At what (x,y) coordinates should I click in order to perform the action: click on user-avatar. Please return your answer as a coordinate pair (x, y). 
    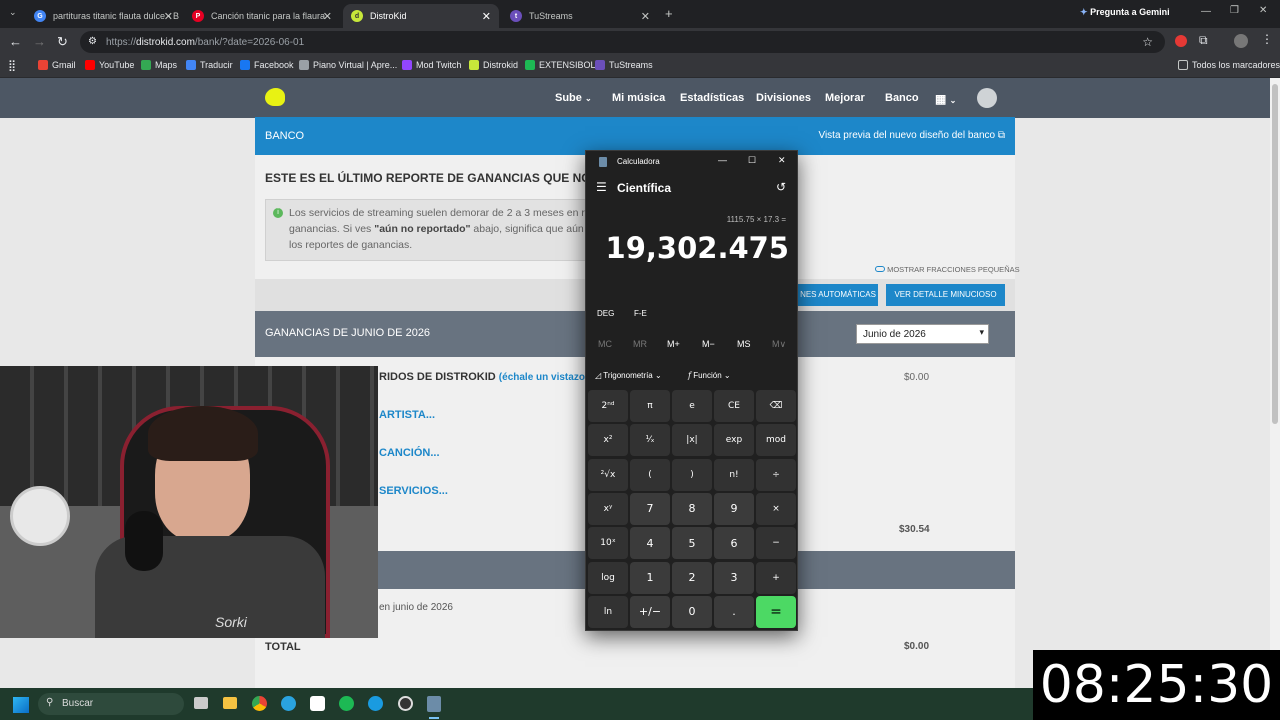
    Looking at the image, I should click on (987, 98).